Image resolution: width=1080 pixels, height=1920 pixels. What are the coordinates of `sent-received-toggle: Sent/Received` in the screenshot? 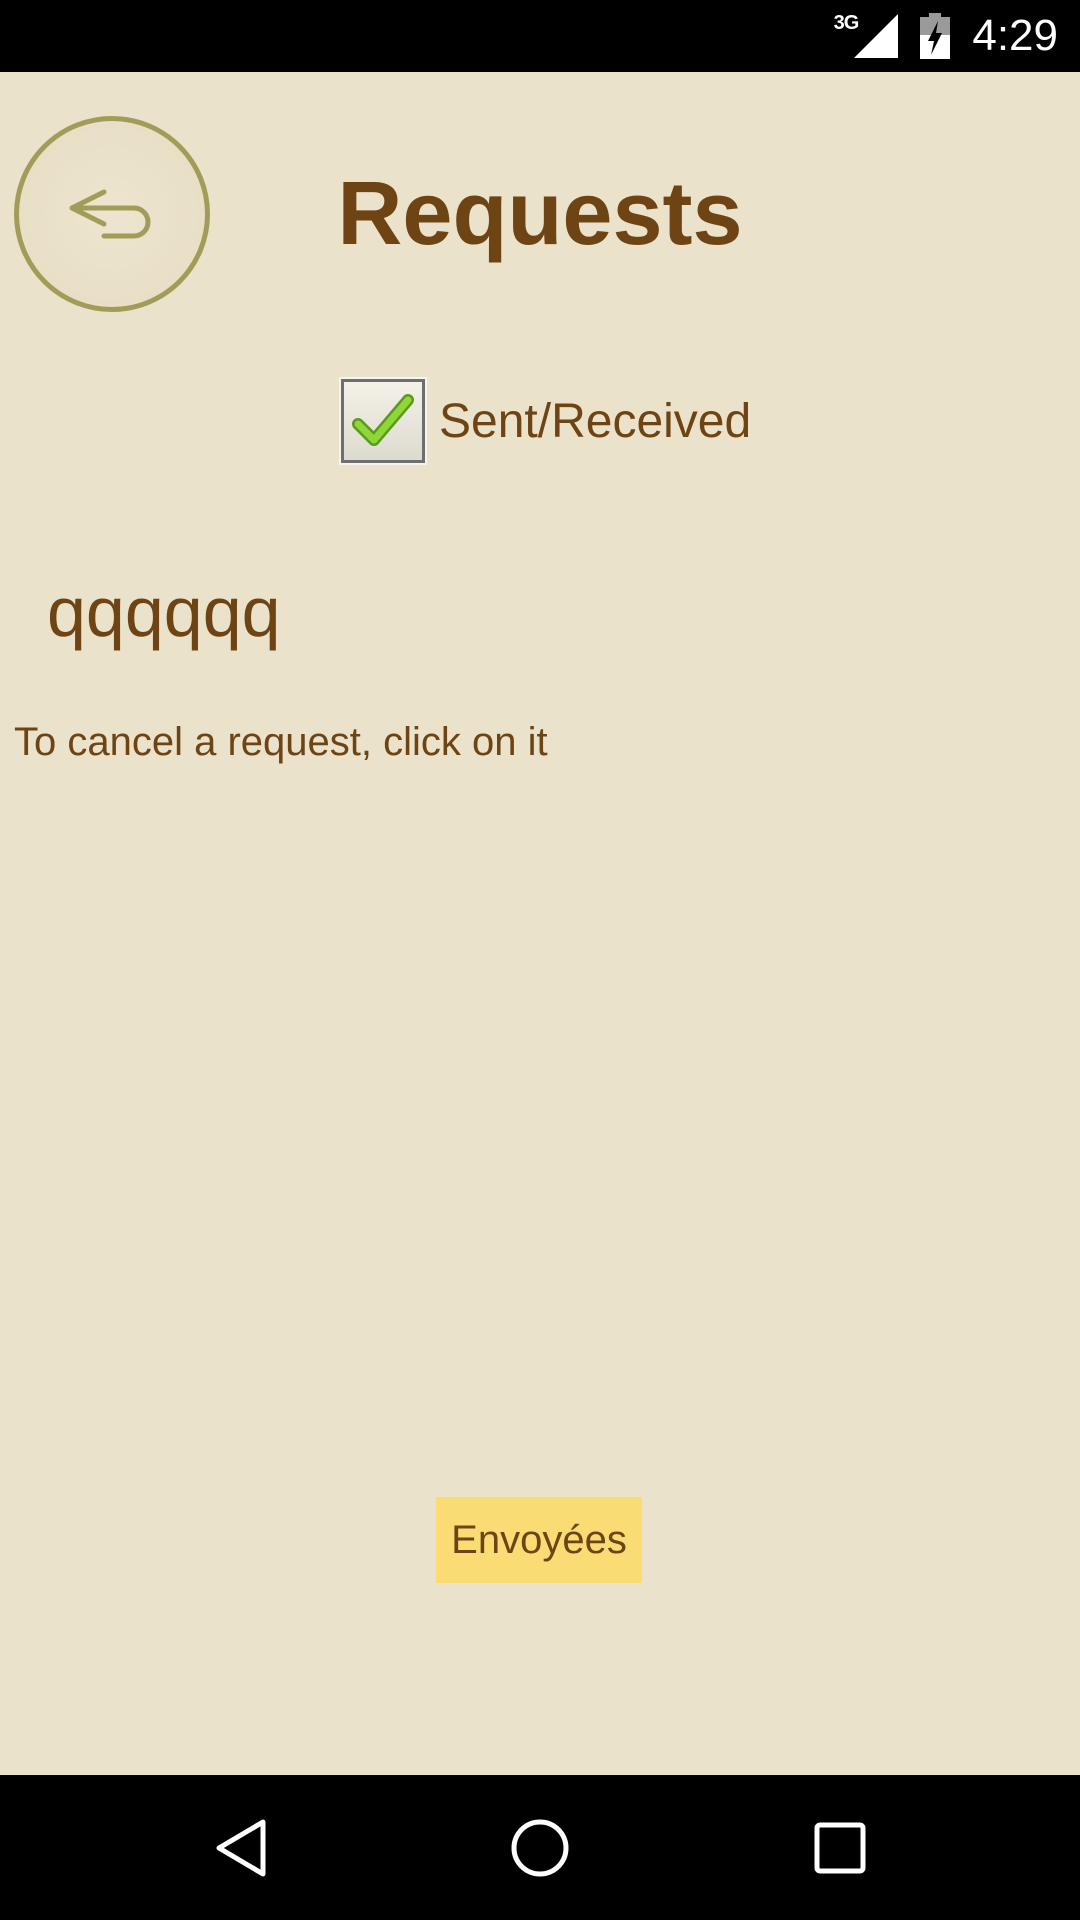 It's located at (545, 421).